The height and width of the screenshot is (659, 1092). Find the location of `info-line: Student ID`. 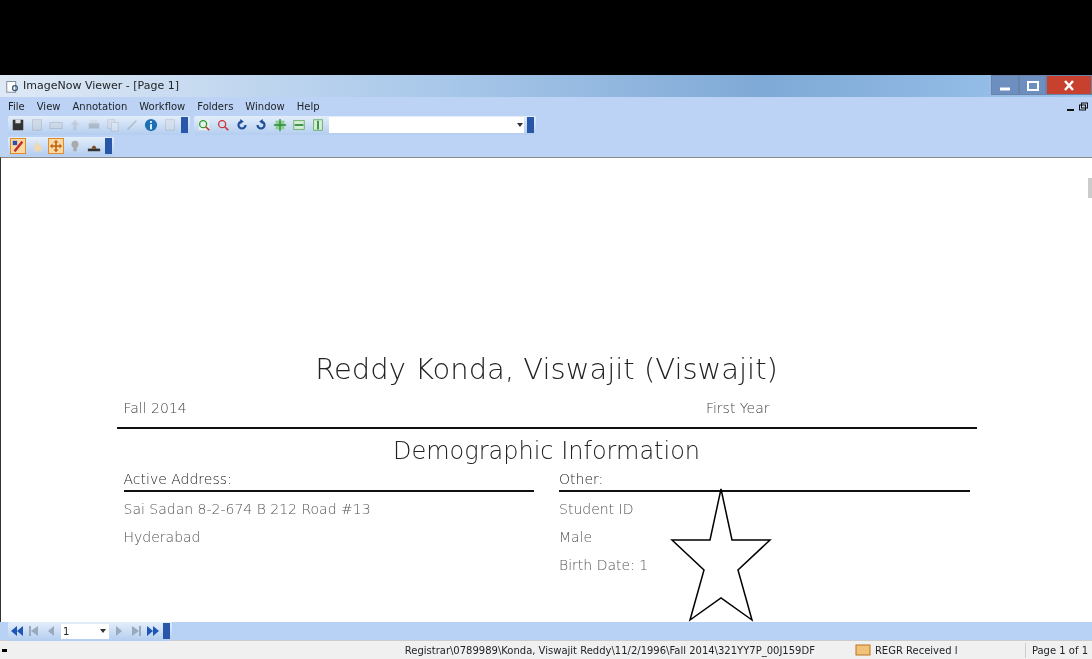

info-line: Student ID is located at coordinates (597, 509).